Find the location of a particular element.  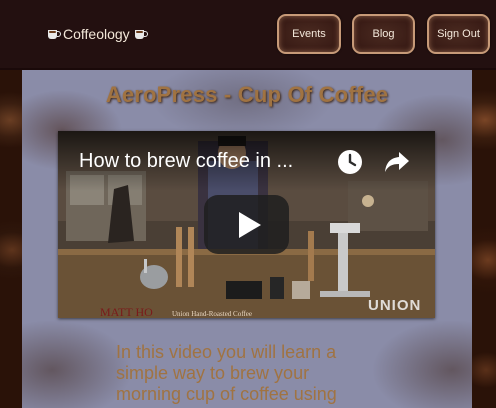

play-button is located at coordinates (246, 224).